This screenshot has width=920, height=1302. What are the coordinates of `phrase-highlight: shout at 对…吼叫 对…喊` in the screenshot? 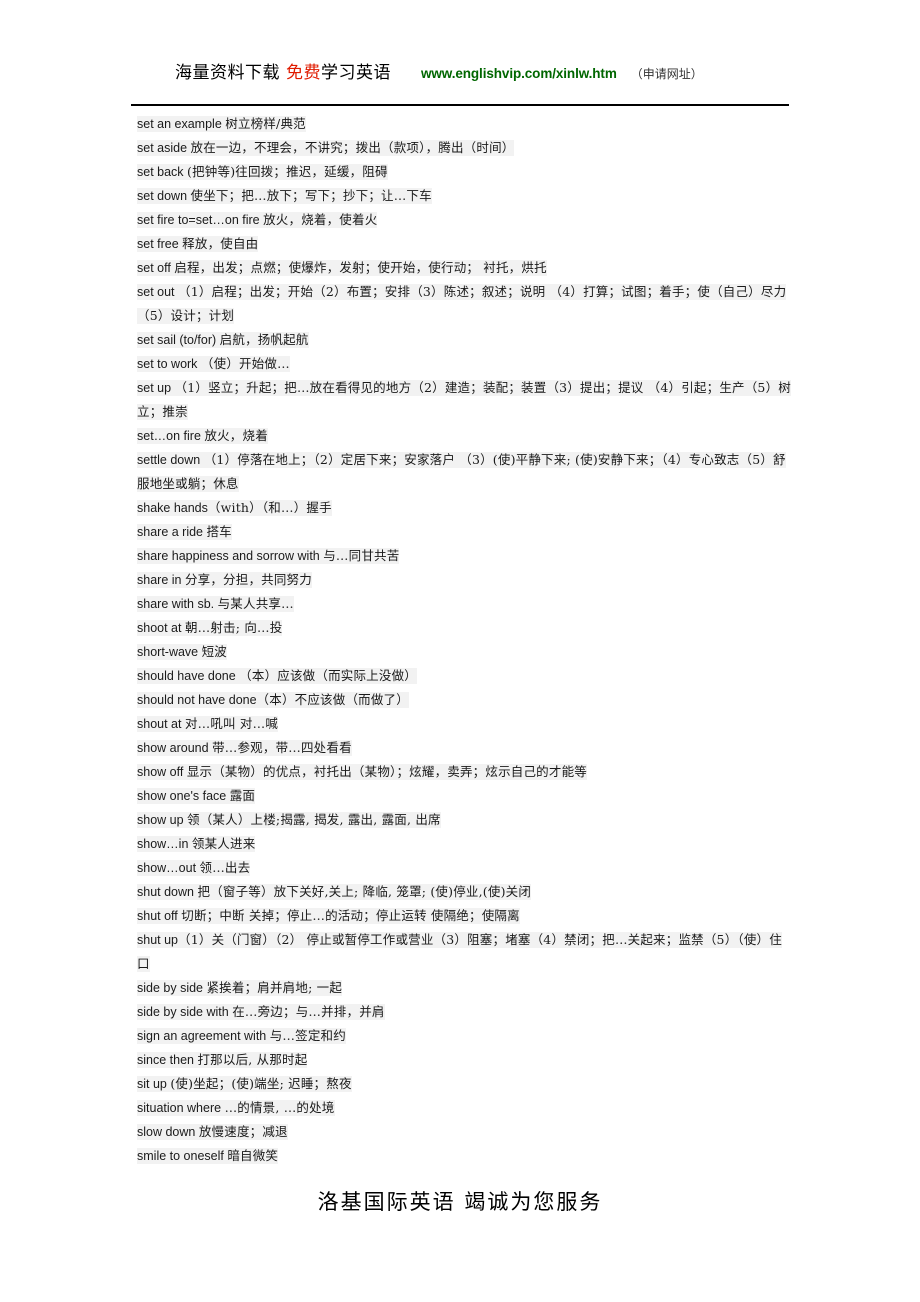 It's located at (208, 724).